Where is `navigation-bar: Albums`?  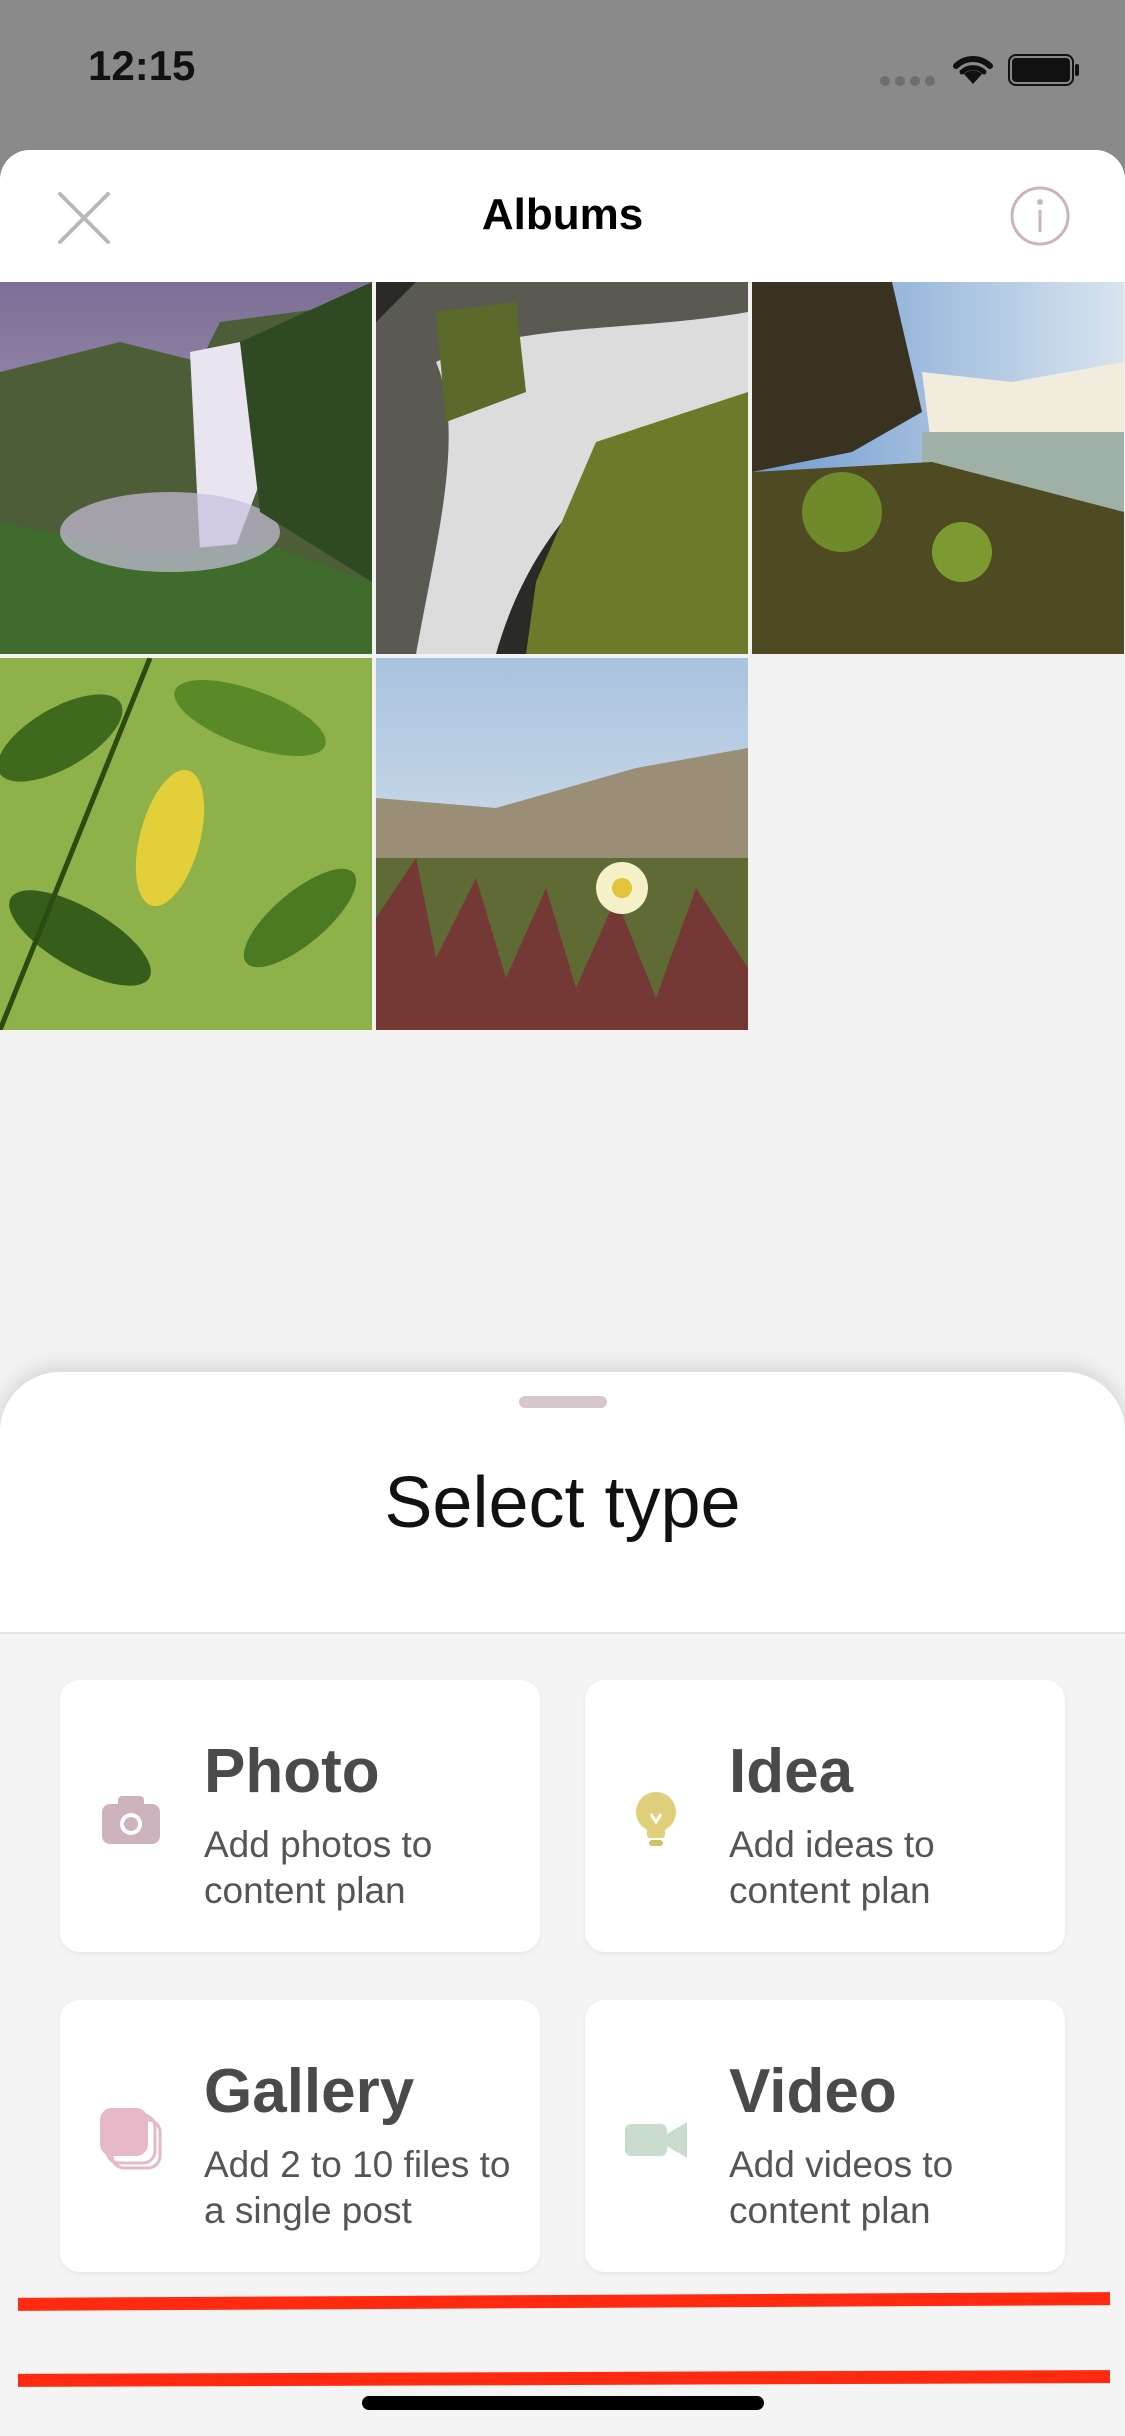 navigation-bar: Albums is located at coordinates (562, 216).